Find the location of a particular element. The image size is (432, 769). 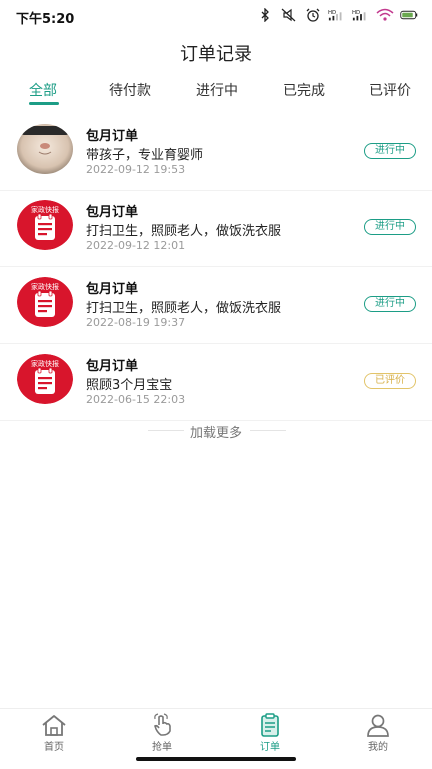

status-time: 下午5:20 is located at coordinates (45, 19).